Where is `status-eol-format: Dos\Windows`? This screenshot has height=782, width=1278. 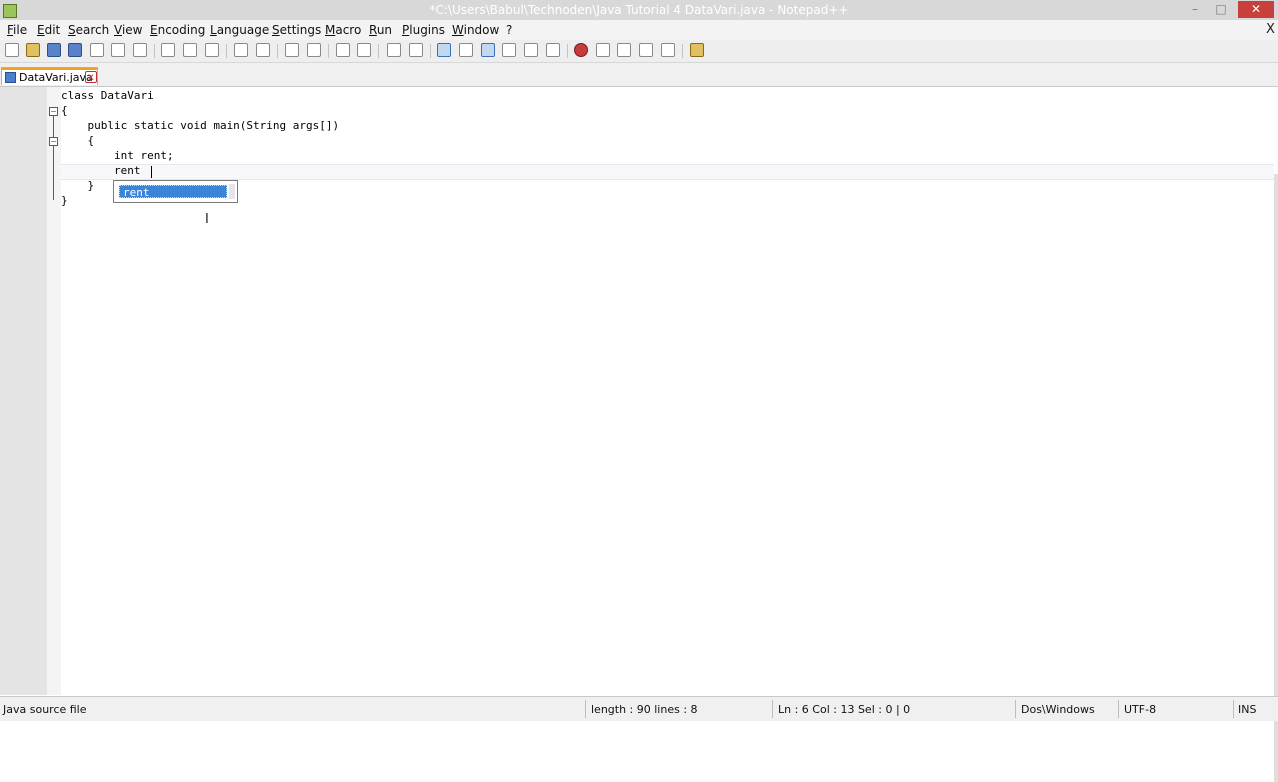 status-eol-format: Dos\Windows is located at coordinates (1058, 709).